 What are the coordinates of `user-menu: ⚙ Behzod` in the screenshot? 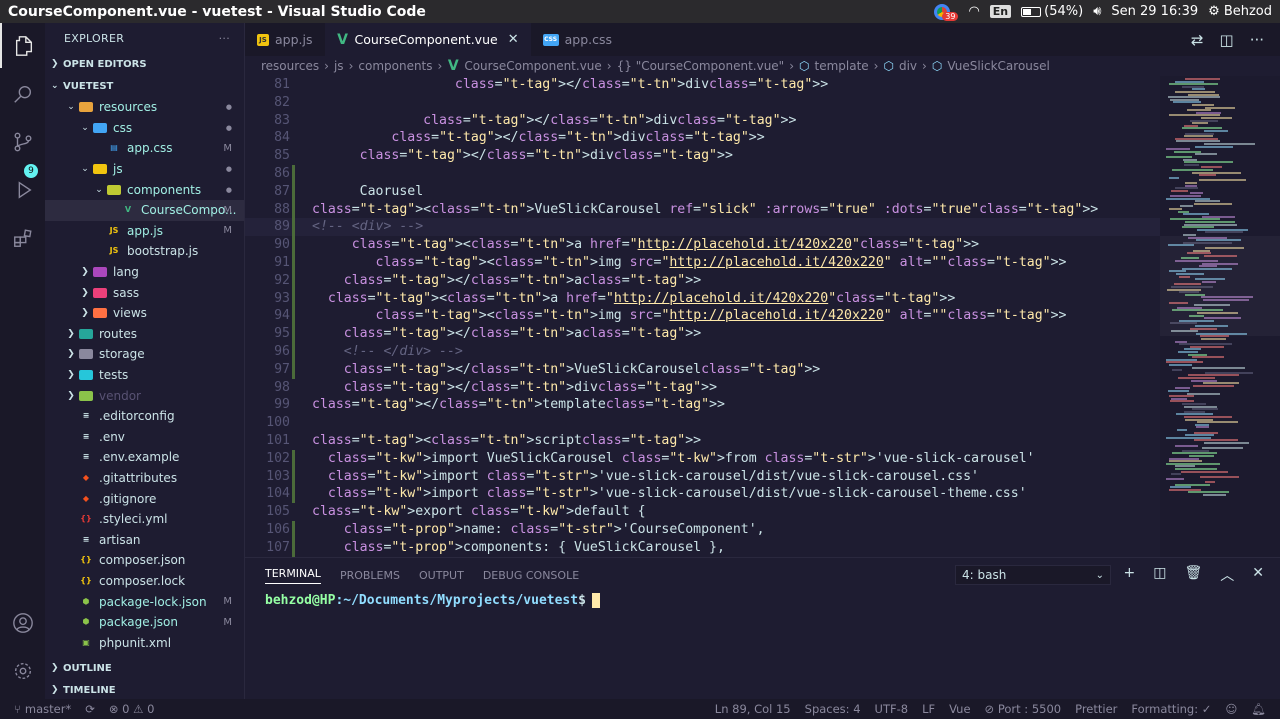 It's located at (1240, 11).